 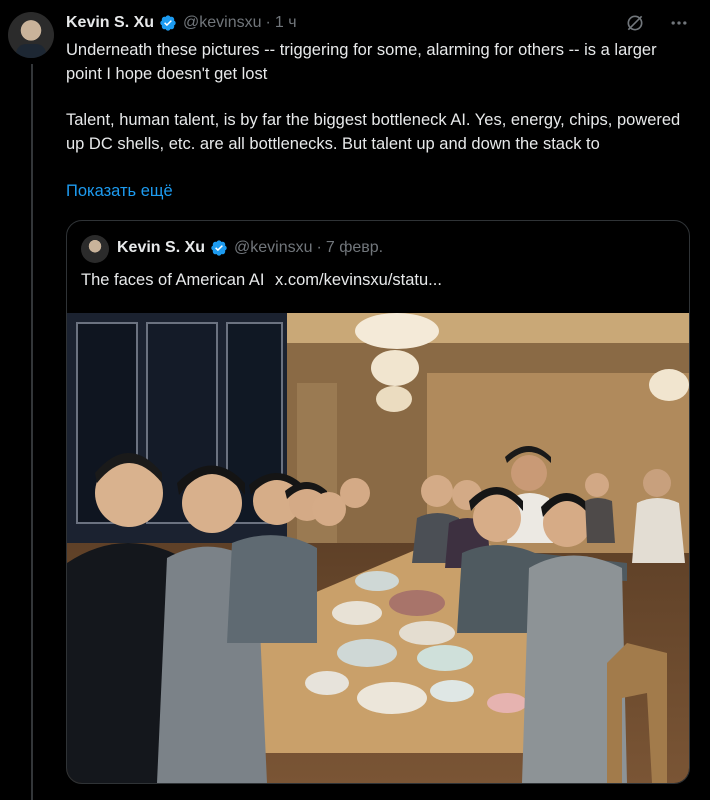 What do you see at coordinates (161, 248) in the screenshot?
I see `quote-author-name: Kevin S. Xu` at bounding box center [161, 248].